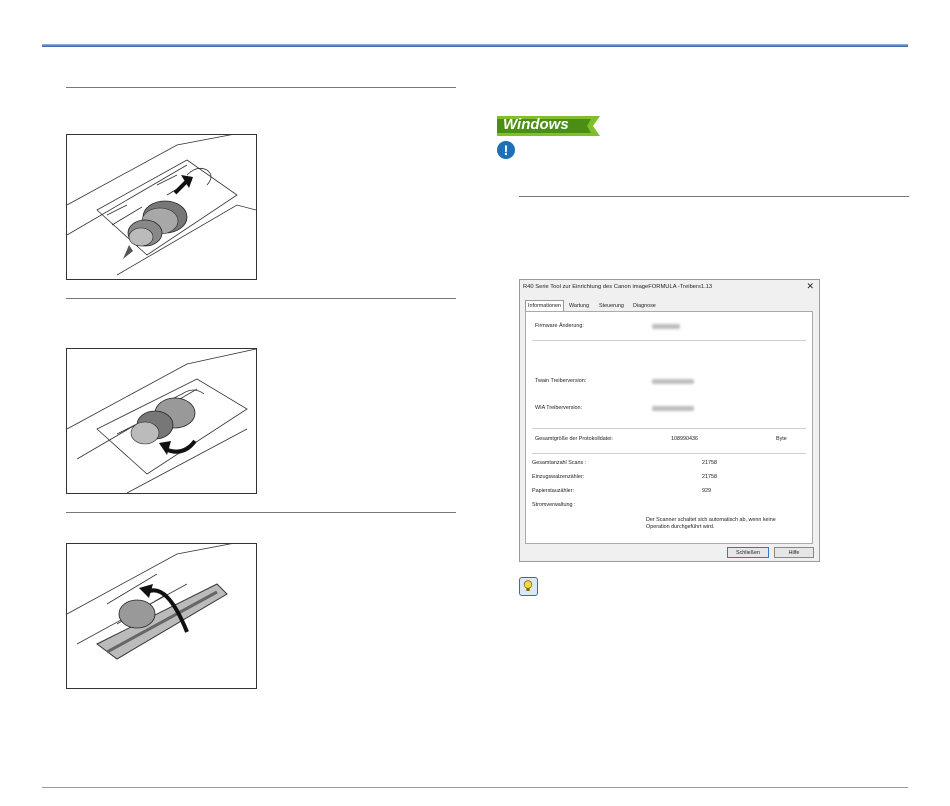 The height and width of the screenshot is (806, 950). What do you see at coordinates (161, 207) in the screenshot?
I see `figure-roller-remove` at bounding box center [161, 207].